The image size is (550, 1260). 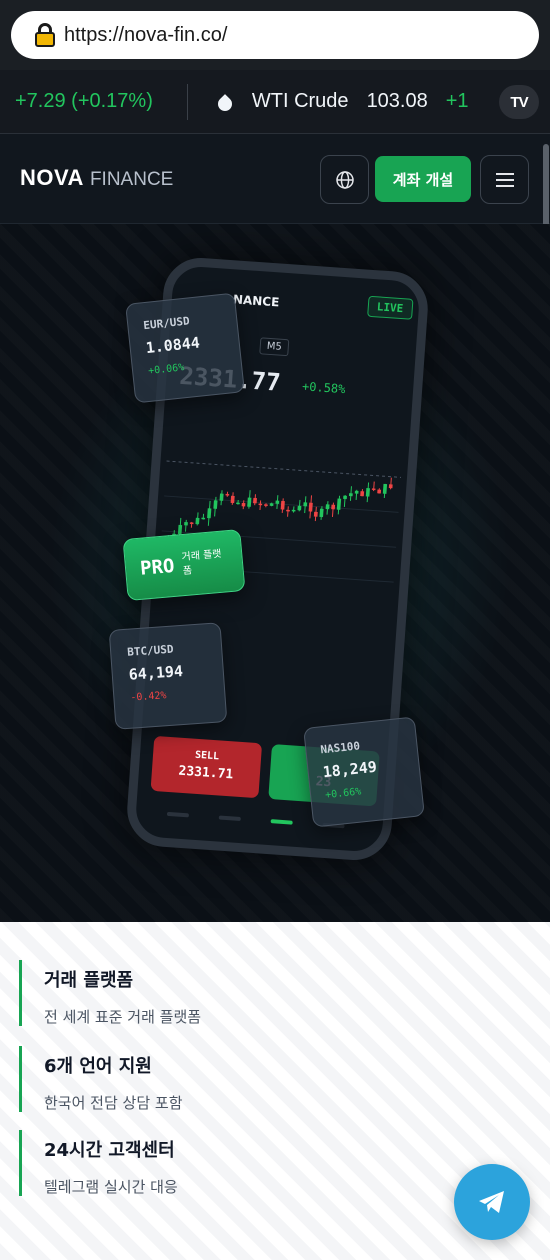 What do you see at coordinates (519, 102) in the screenshot?
I see `tradingview-badge: TV` at bounding box center [519, 102].